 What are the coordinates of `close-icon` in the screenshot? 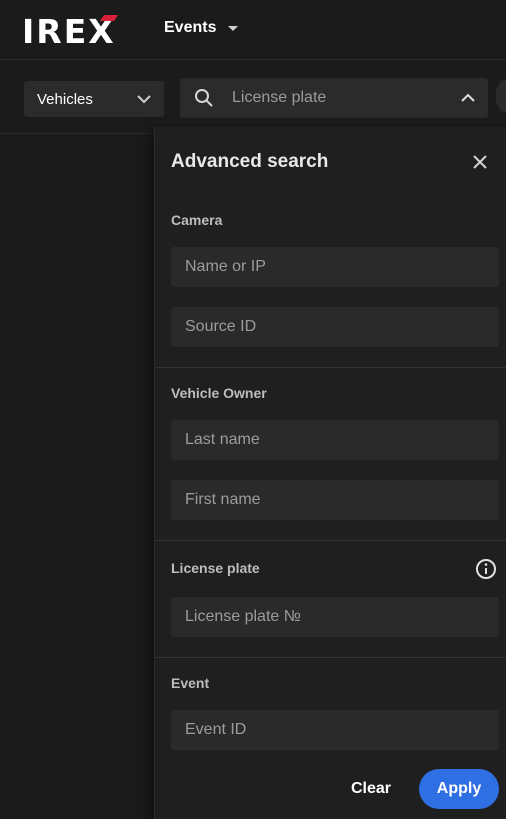 It's located at (480, 162).